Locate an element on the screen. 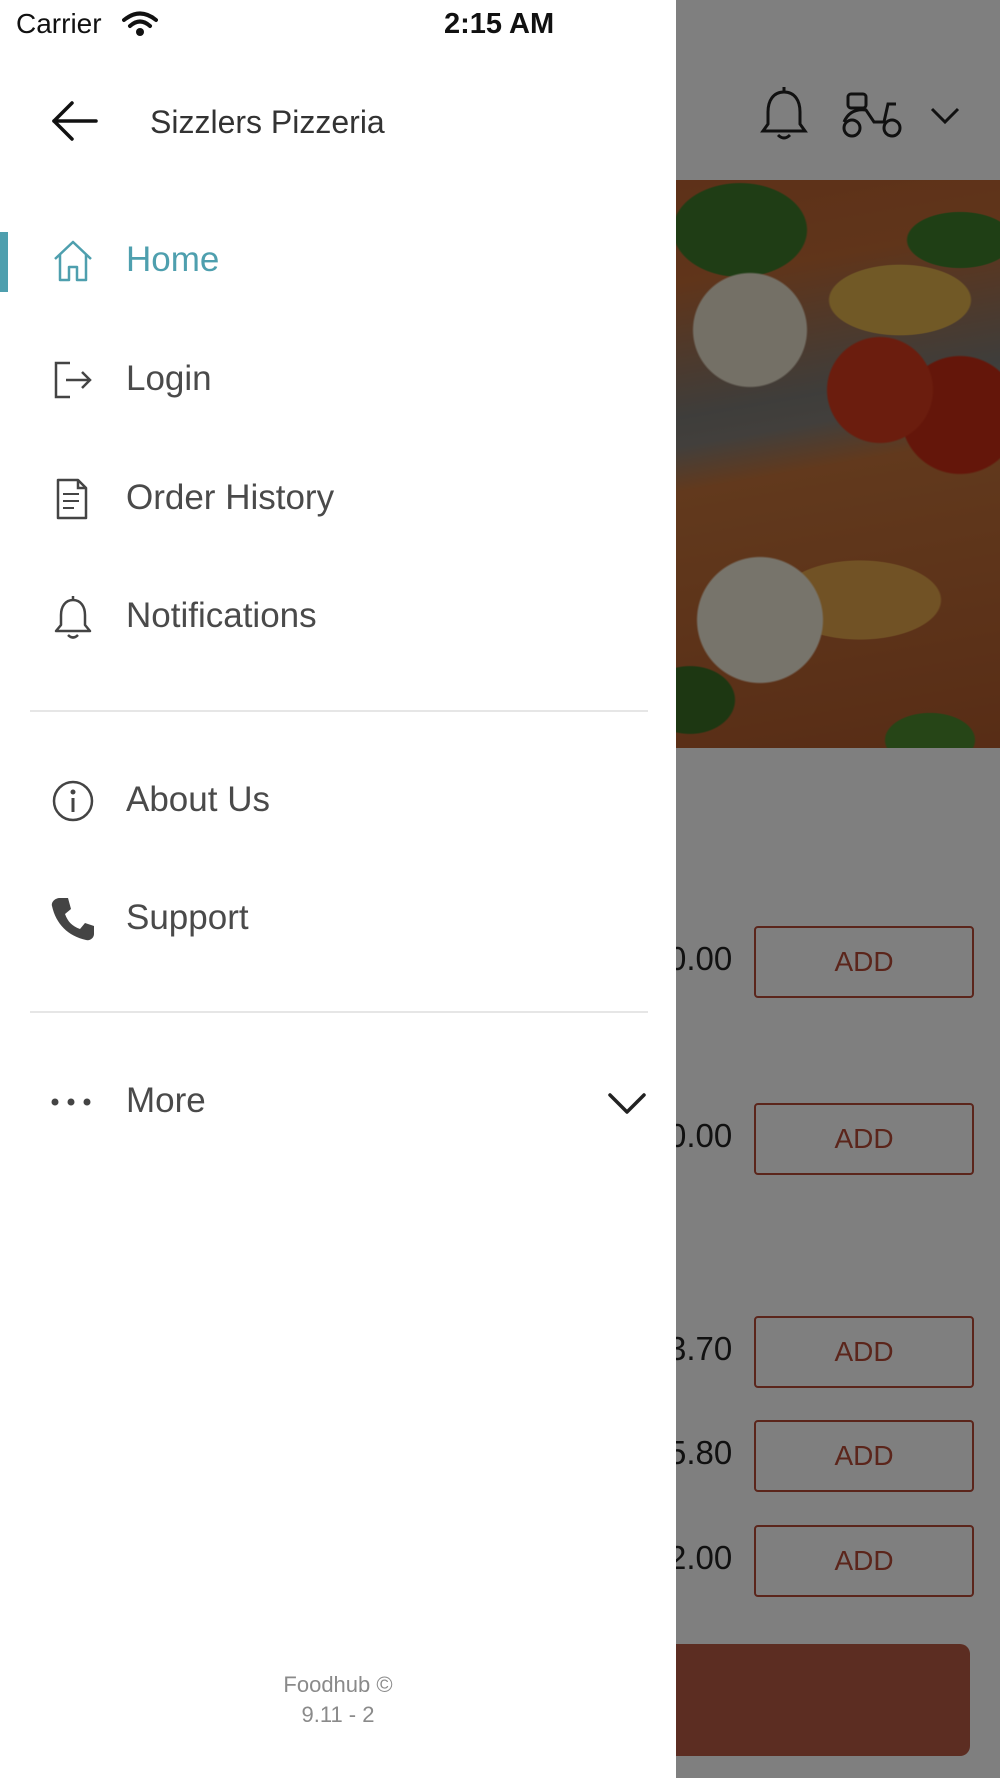  ellipsis-icon is located at coordinates (71, 1102).